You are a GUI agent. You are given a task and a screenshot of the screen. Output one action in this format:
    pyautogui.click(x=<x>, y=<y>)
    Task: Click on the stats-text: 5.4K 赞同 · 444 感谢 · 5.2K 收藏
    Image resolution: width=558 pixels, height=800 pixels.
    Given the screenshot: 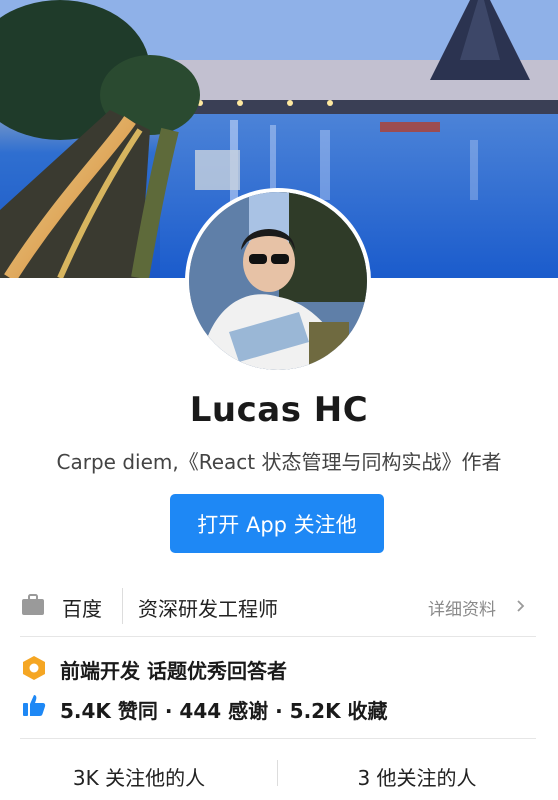 What is the action you would take?
    pyautogui.click(x=224, y=711)
    